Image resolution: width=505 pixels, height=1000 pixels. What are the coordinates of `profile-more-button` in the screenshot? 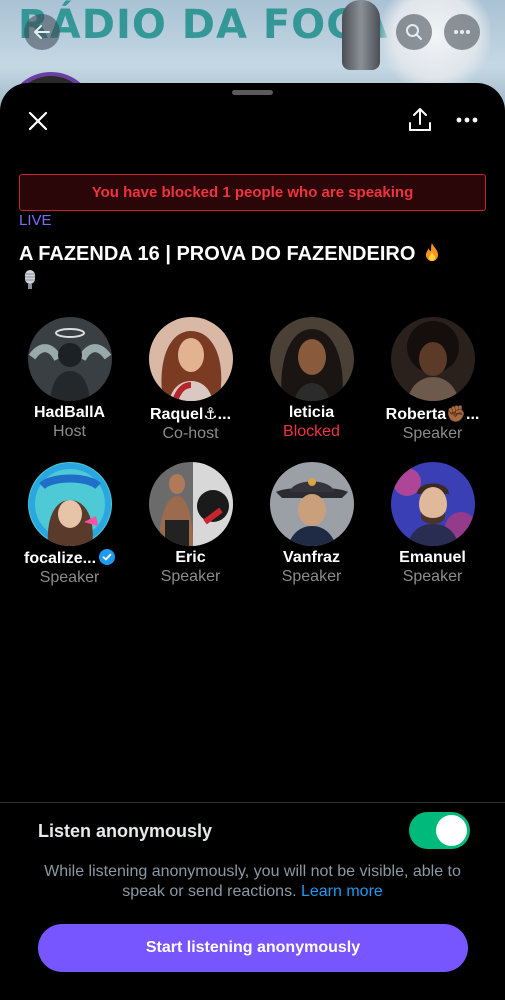 It's located at (462, 32).